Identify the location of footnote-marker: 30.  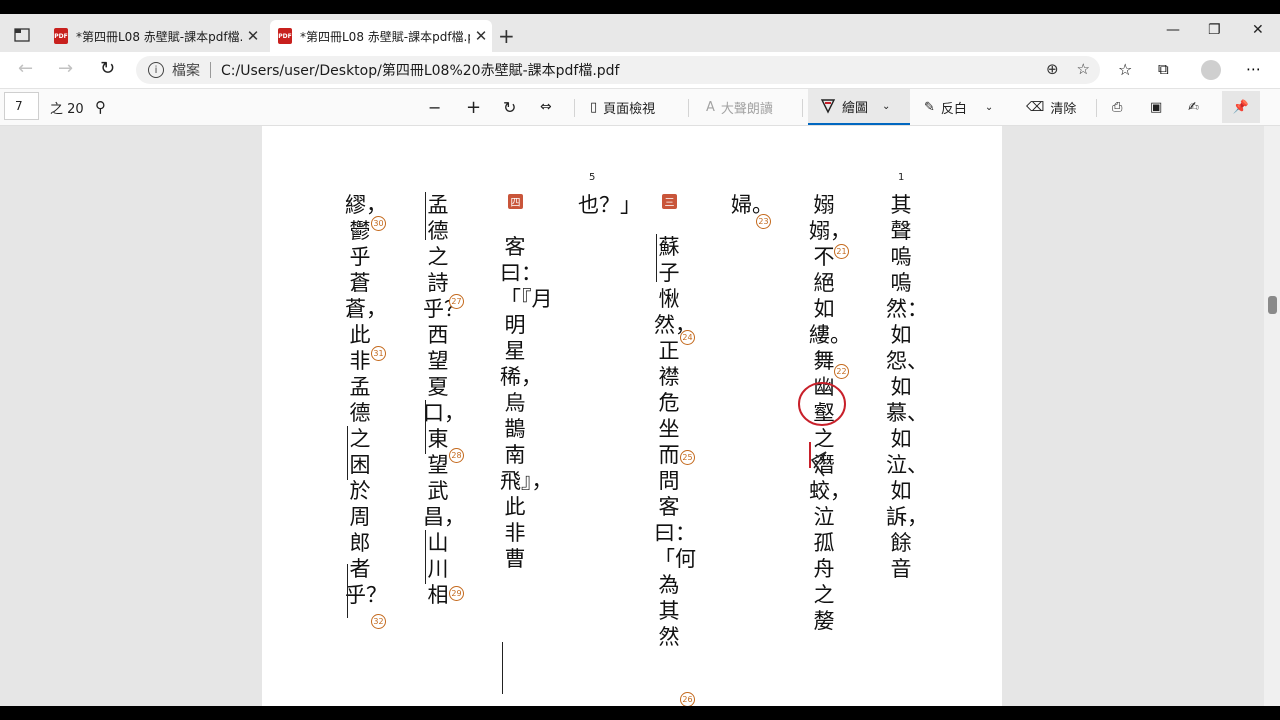
(378, 223).